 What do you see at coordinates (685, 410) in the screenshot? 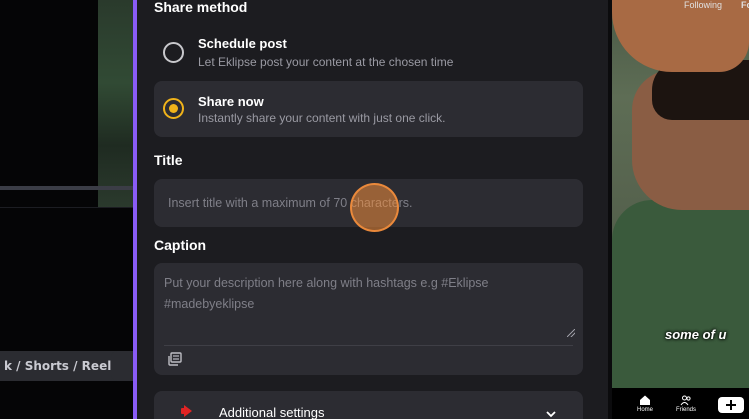
I see `tab-label: Friends` at bounding box center [685, 410].